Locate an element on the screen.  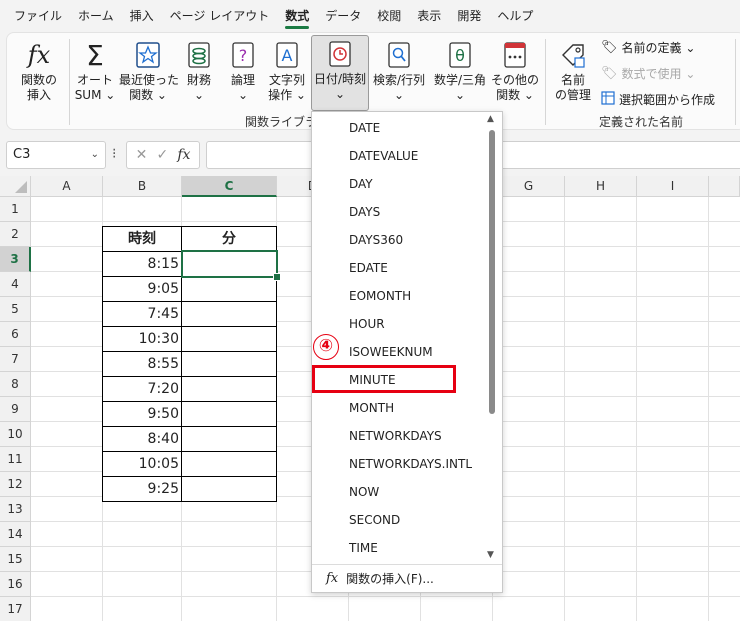
tab-file: ファイル is located at coordinates (38, 16).